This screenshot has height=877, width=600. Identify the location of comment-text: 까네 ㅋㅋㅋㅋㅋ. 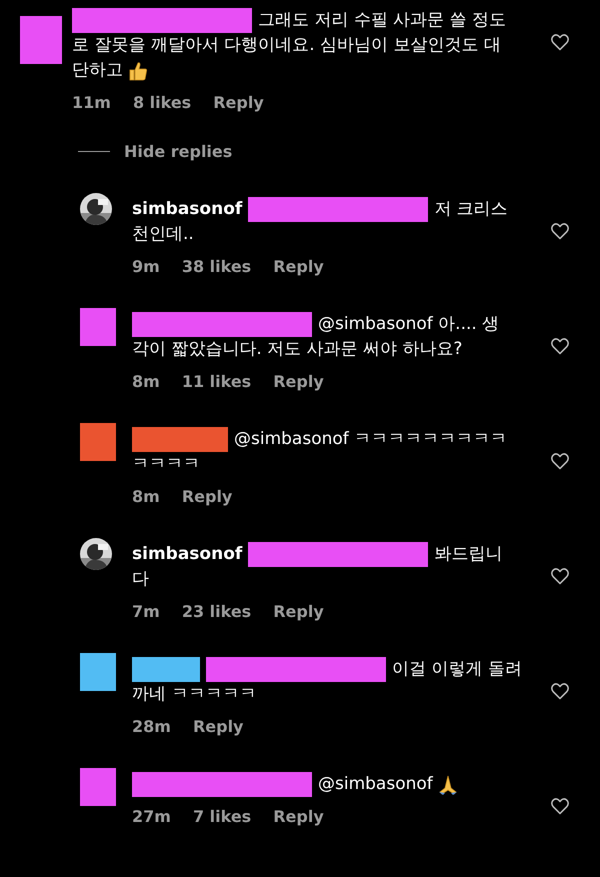
(194, 694).